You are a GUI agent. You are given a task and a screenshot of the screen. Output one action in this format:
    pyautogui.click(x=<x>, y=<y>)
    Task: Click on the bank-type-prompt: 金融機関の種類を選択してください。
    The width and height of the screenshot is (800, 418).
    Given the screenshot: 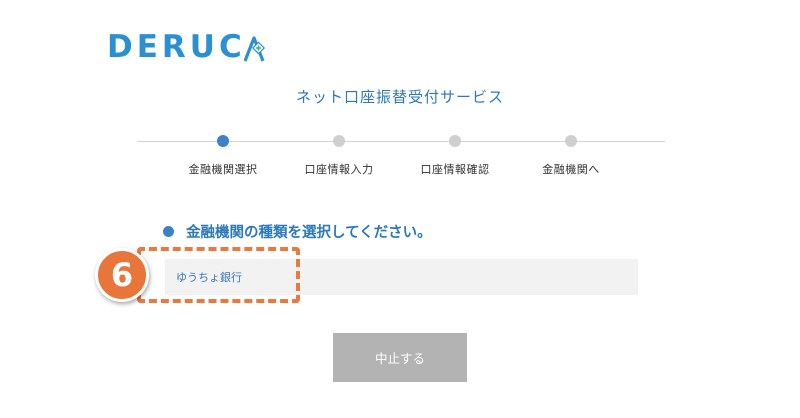 What is the action you would take?
    pyautogui.click(x=297, y=231)
    